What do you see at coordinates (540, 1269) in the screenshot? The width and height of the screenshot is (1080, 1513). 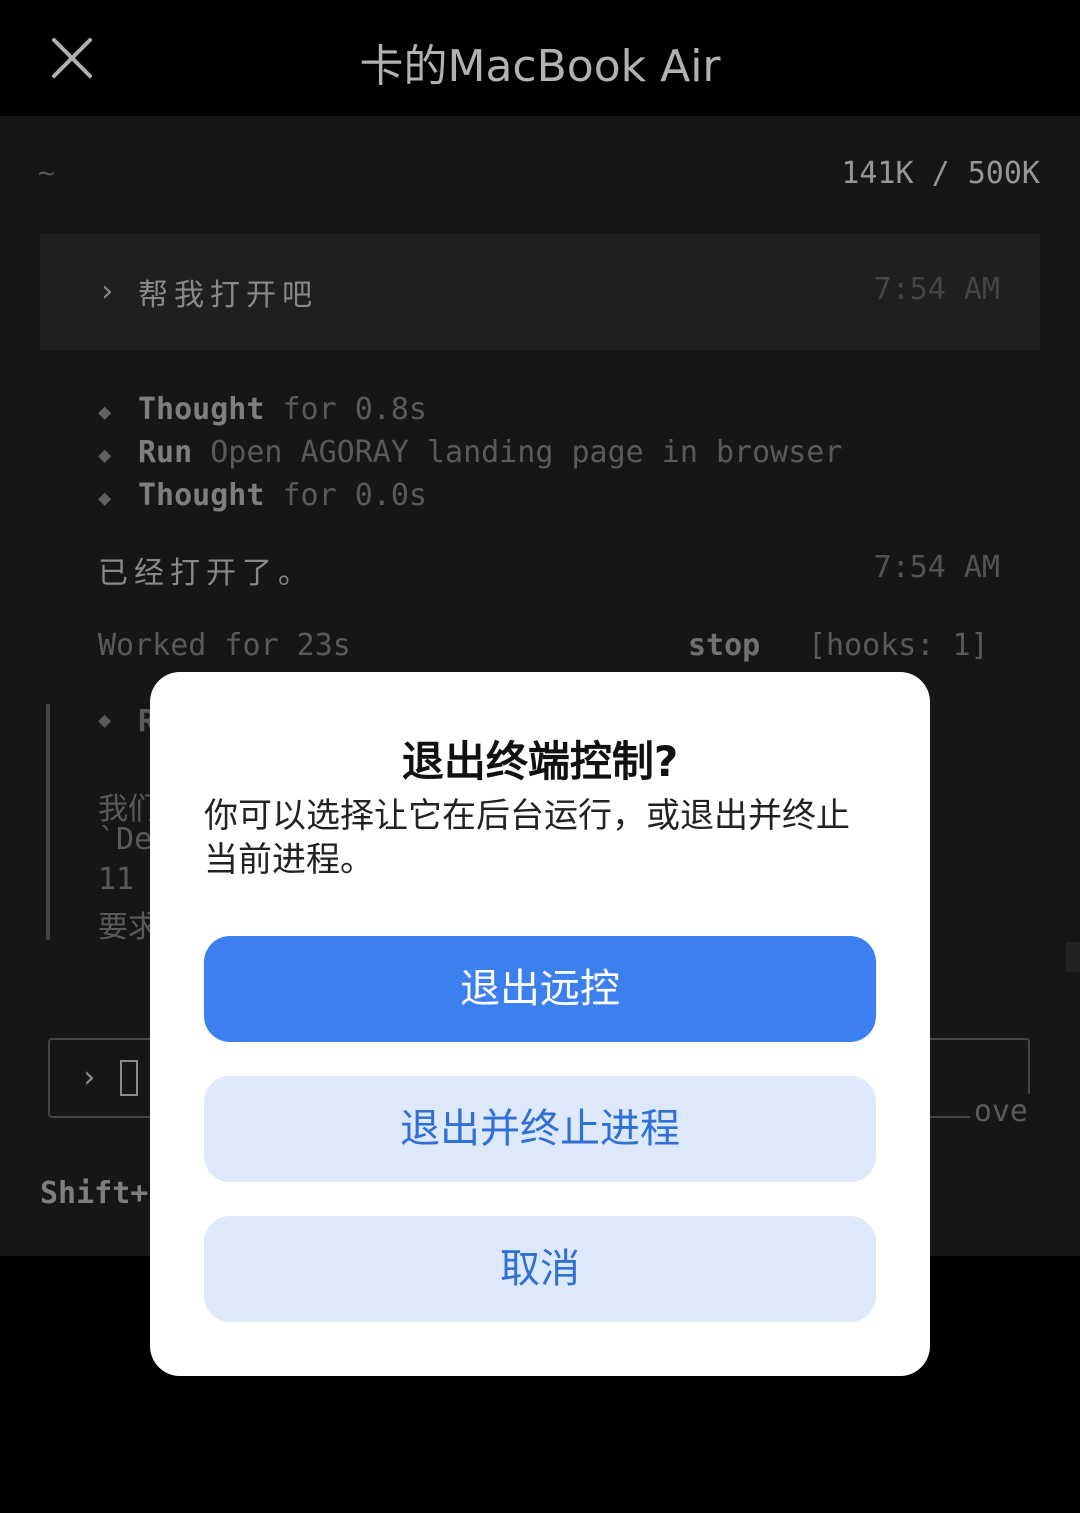 I see `cancel-button: 取消` at bounding box center [540, 1269].